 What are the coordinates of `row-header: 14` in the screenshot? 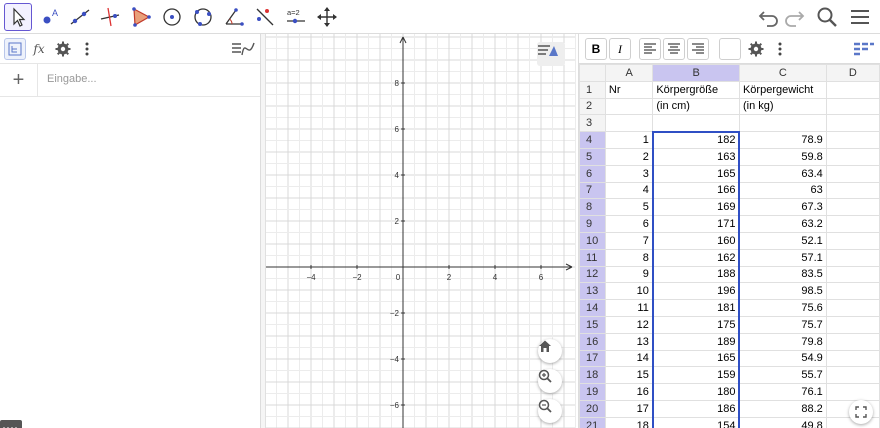 It's located at (592, 308).